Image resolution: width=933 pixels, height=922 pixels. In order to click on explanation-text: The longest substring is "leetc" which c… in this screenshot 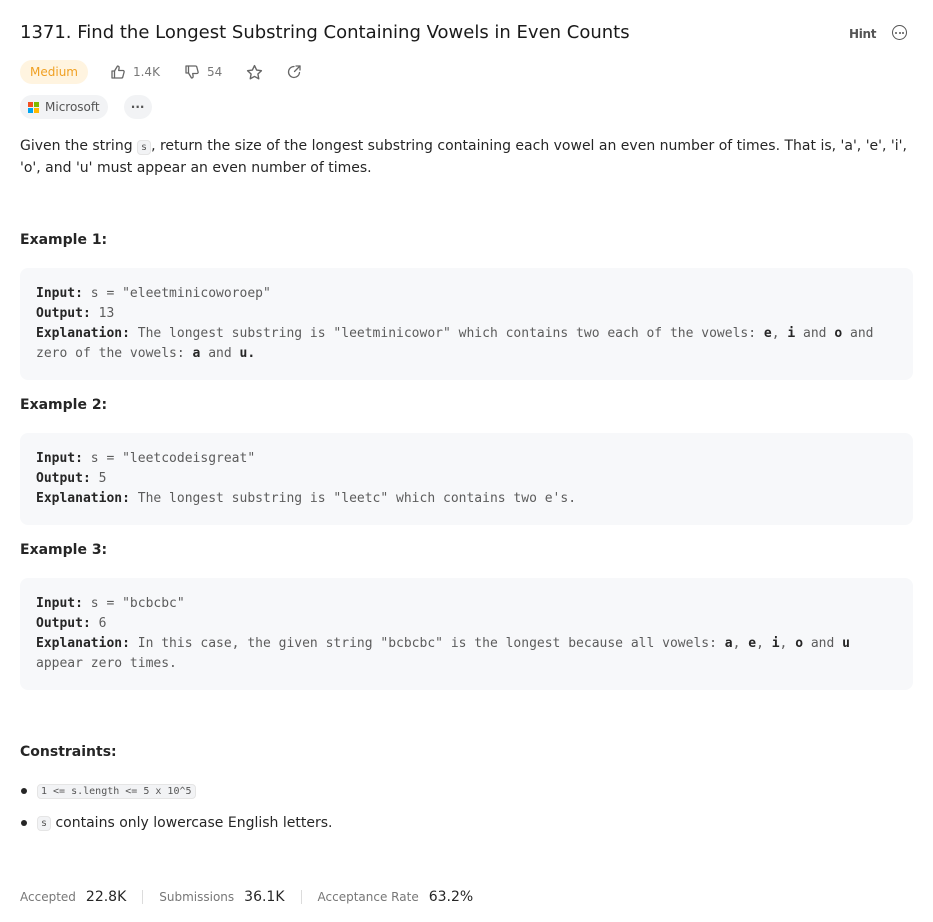, I will do `click(353, 498)`.